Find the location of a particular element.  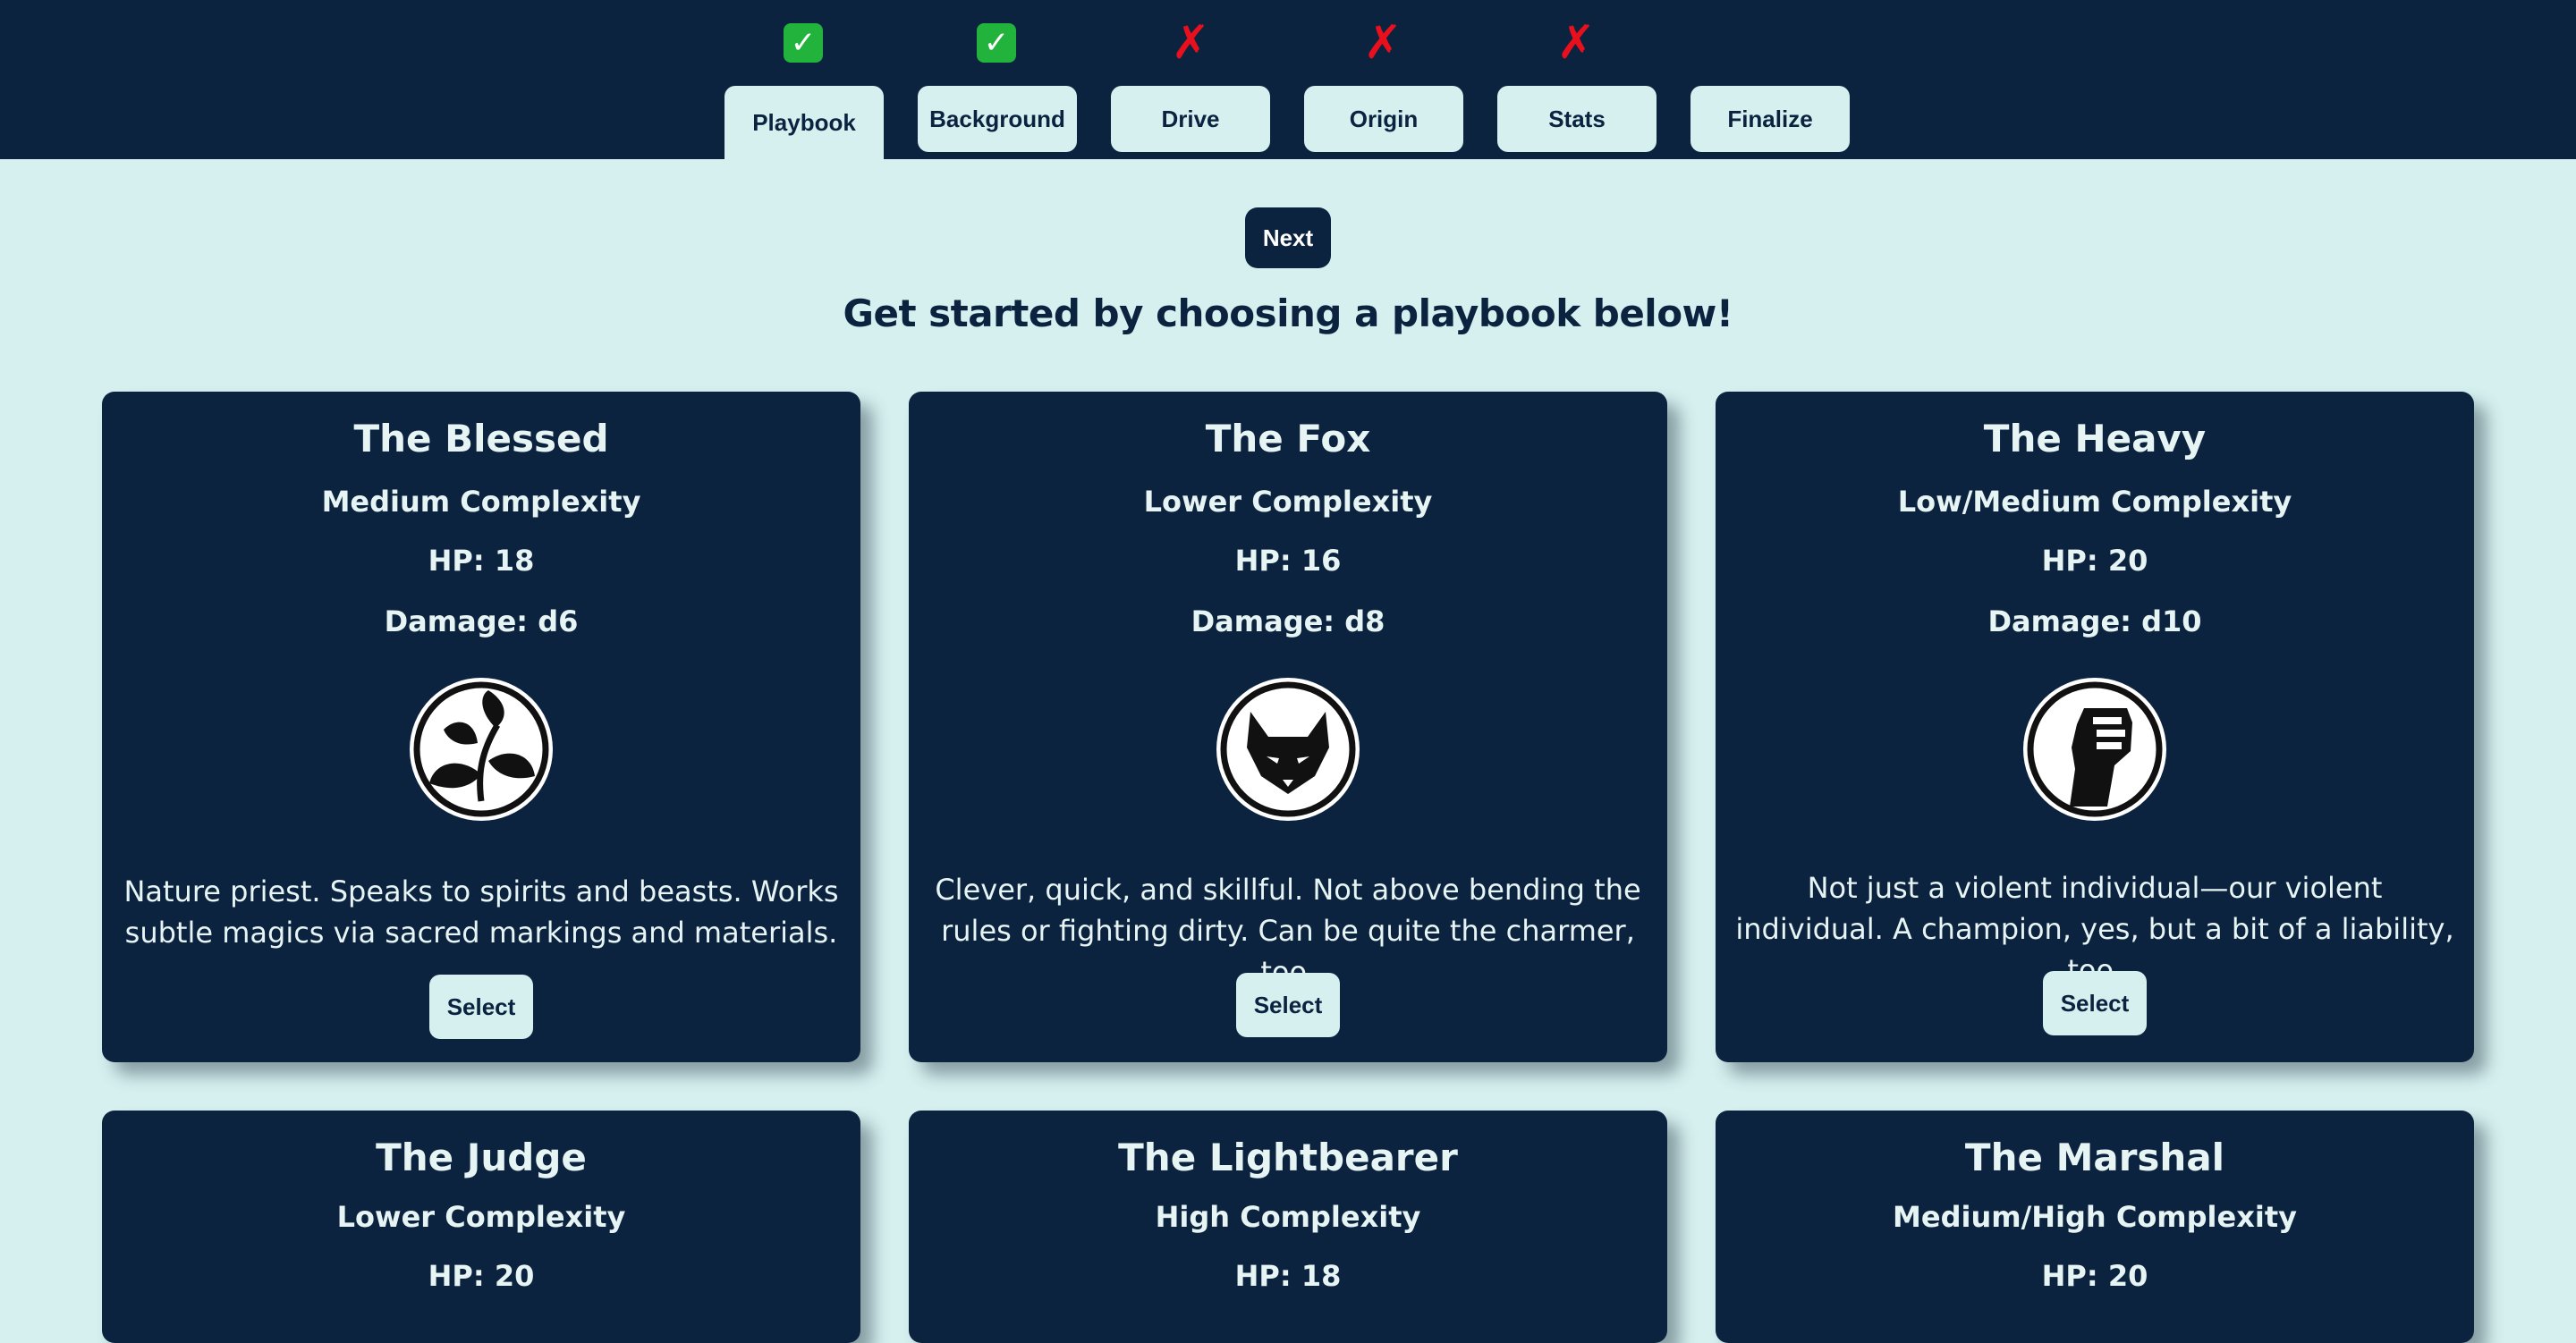

tab-stats: Stats is located at coordinates (1577, 119).